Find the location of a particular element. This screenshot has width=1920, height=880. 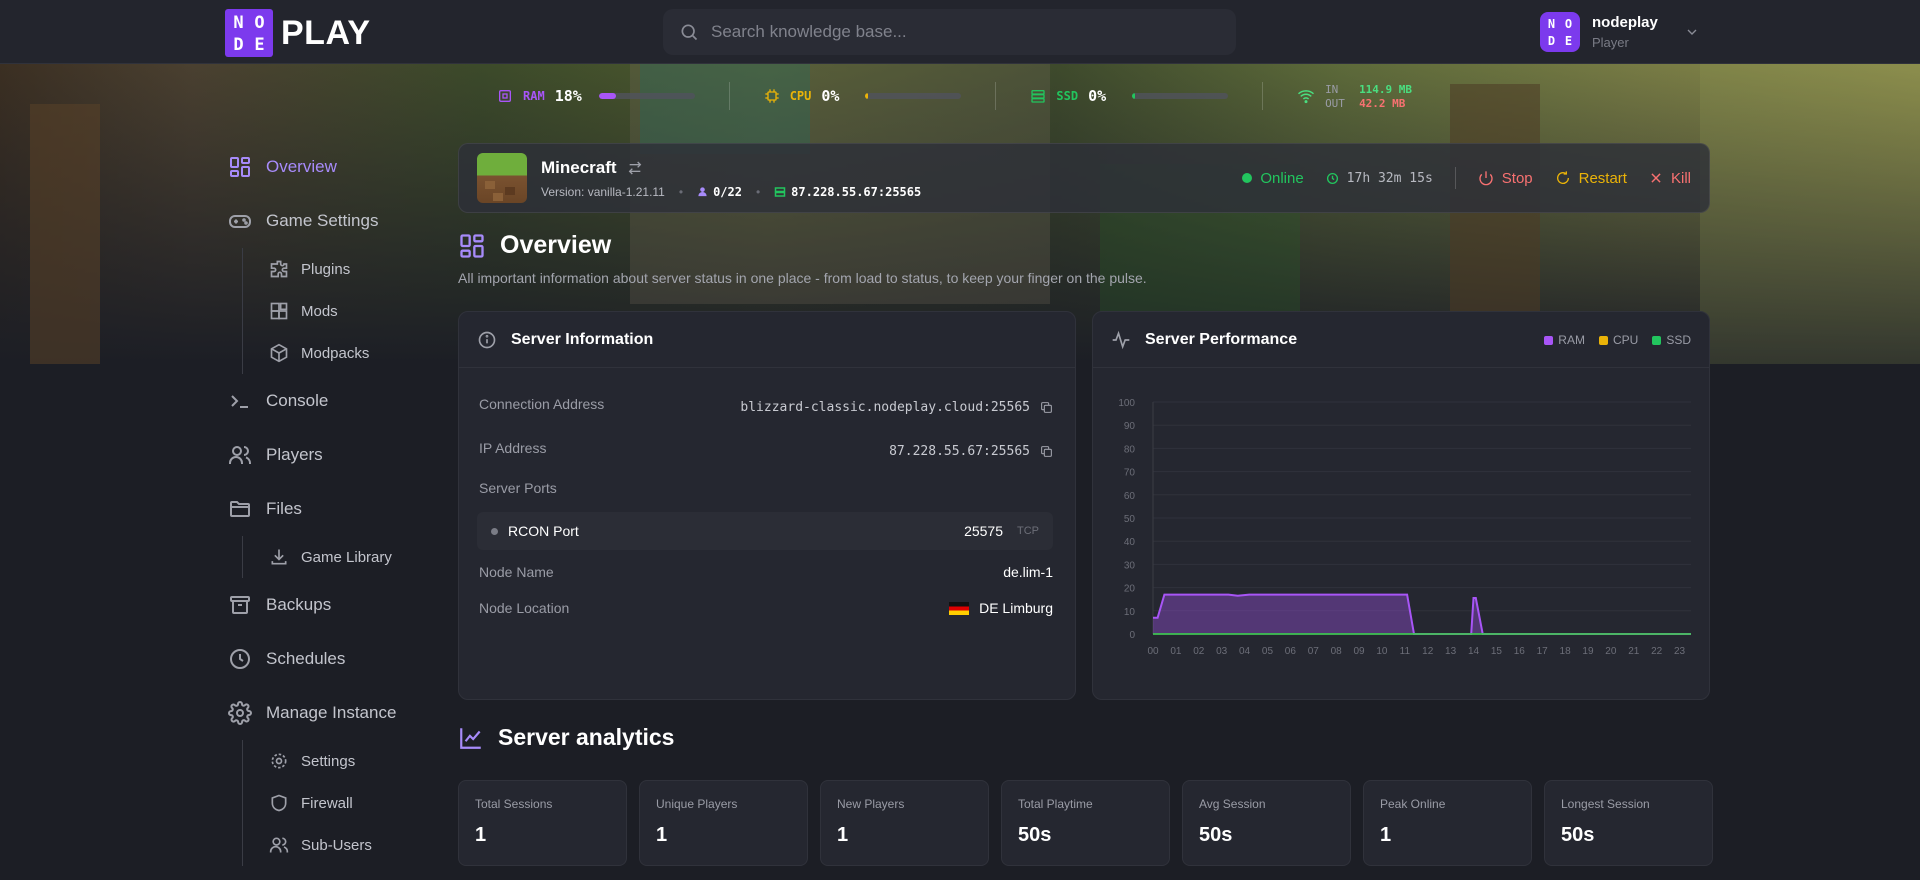

activity-icon is located at coordinates (1121, 339).